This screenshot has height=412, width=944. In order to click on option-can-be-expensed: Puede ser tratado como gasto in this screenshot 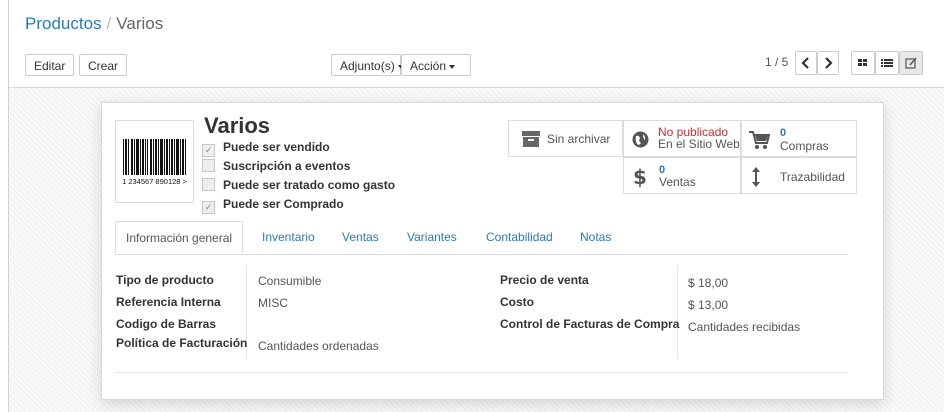, I will do `click(298, 185)`.